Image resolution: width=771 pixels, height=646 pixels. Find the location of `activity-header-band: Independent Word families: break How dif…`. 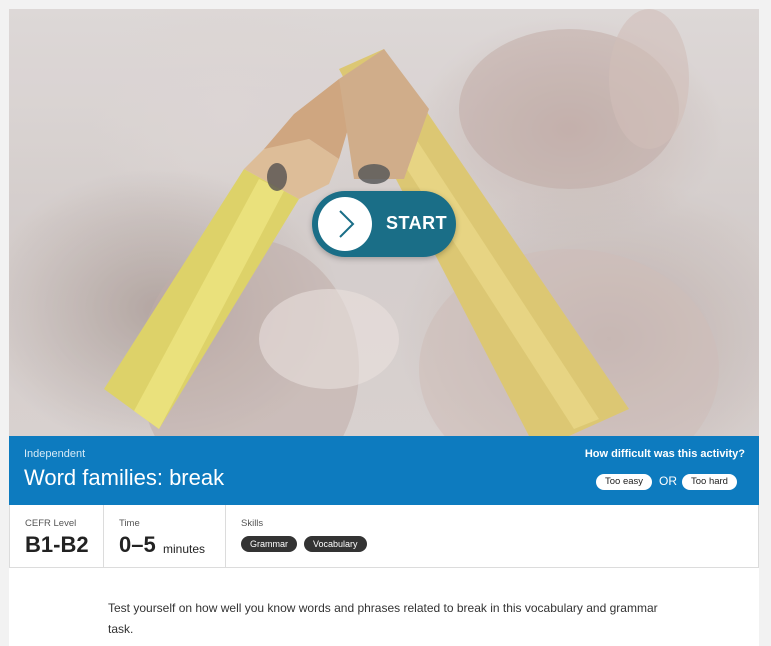

activity-header-band: Independent Word families: break How dif… is located at coordinates (384, 470).